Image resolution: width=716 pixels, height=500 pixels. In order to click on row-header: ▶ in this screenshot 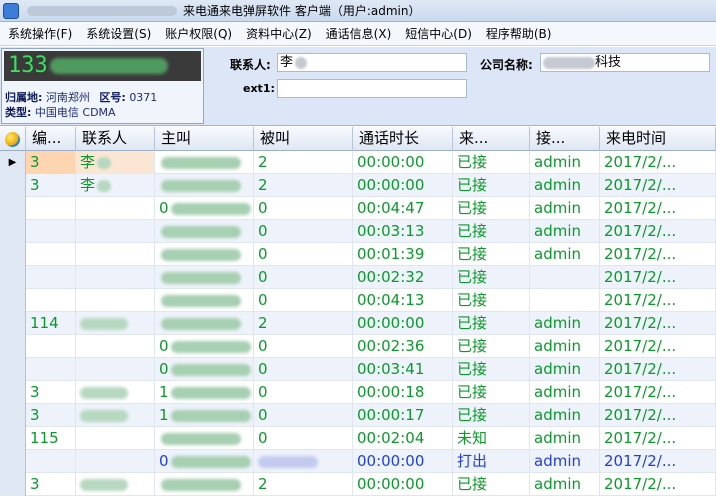, I will do `click(13, 162)`.